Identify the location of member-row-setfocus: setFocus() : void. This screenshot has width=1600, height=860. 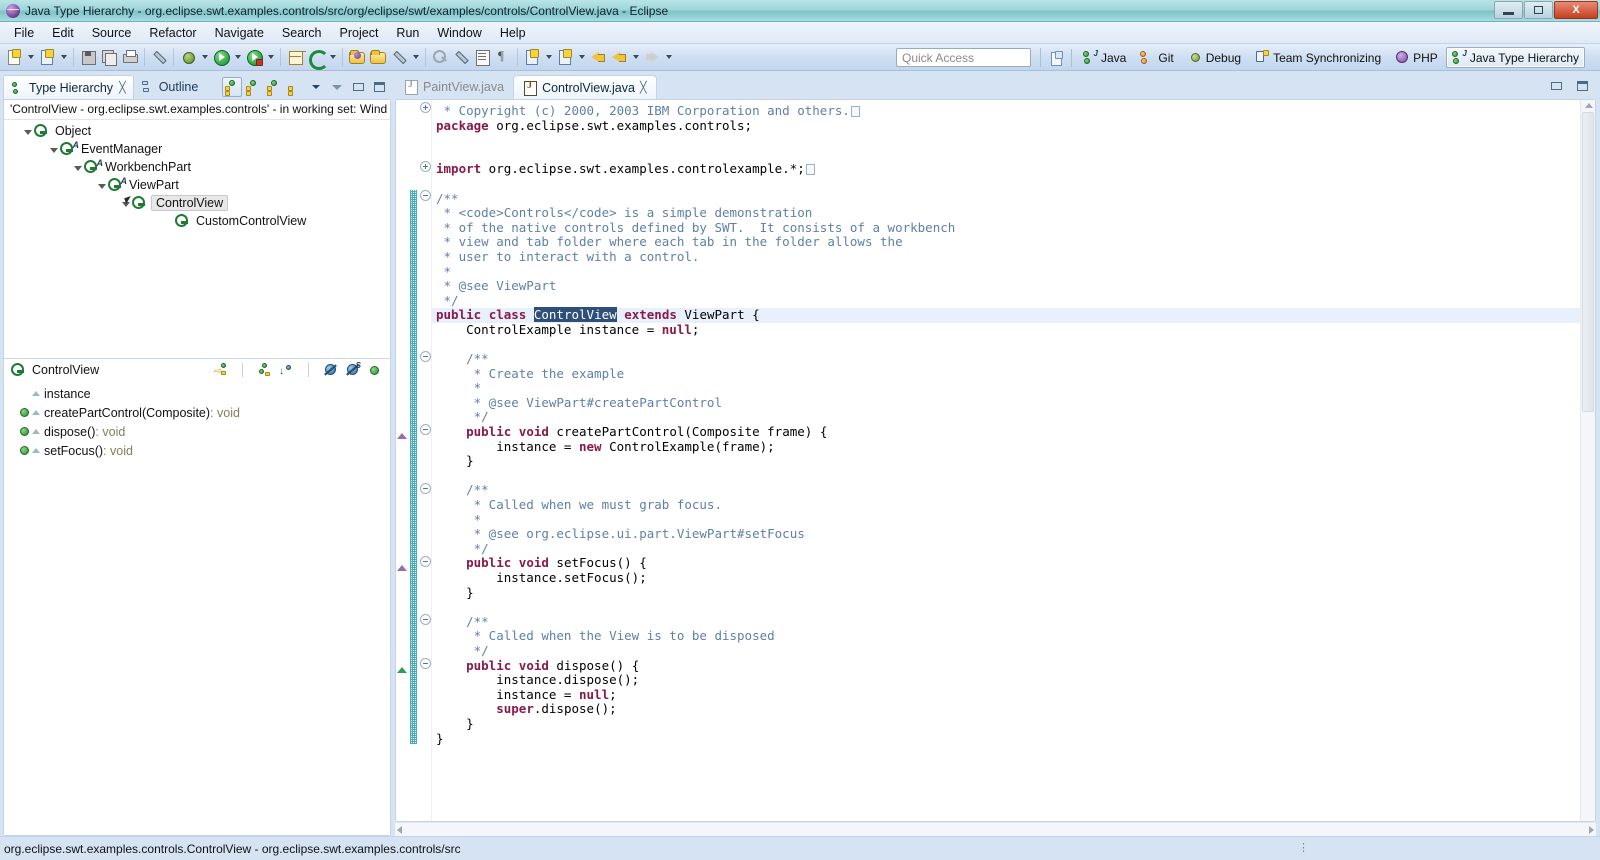
(197, 450).